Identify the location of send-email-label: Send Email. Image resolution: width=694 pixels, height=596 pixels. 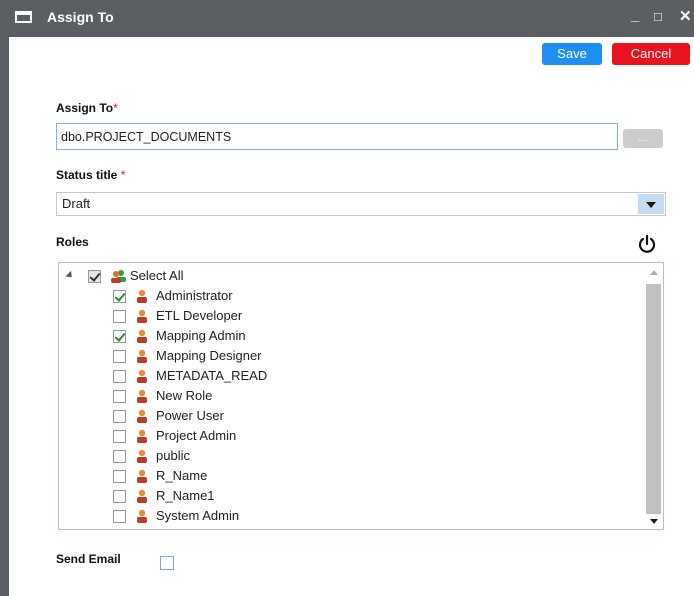
(88, 559).